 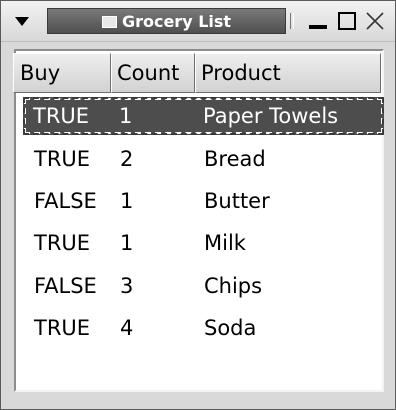 I want to click on triangle-down-icon, so click(x=22, y=21).